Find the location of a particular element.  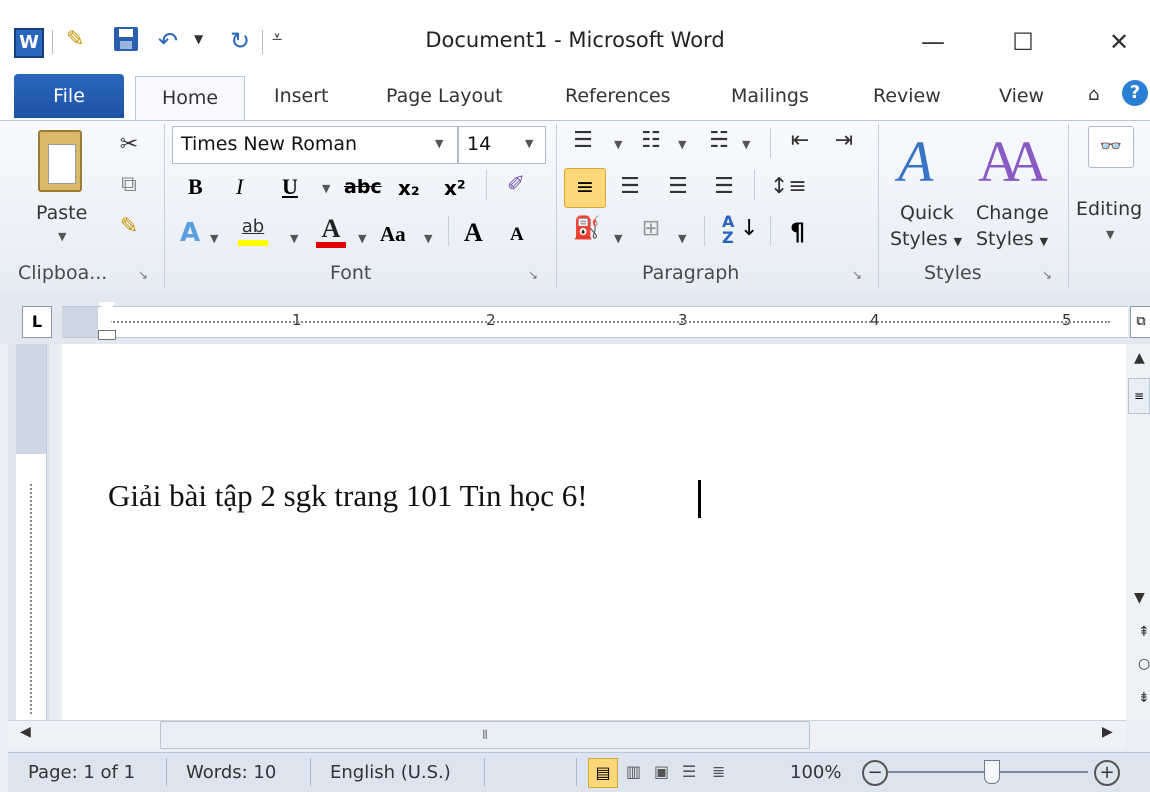

shrink-font-button: A is located at coordinates (517, 235).